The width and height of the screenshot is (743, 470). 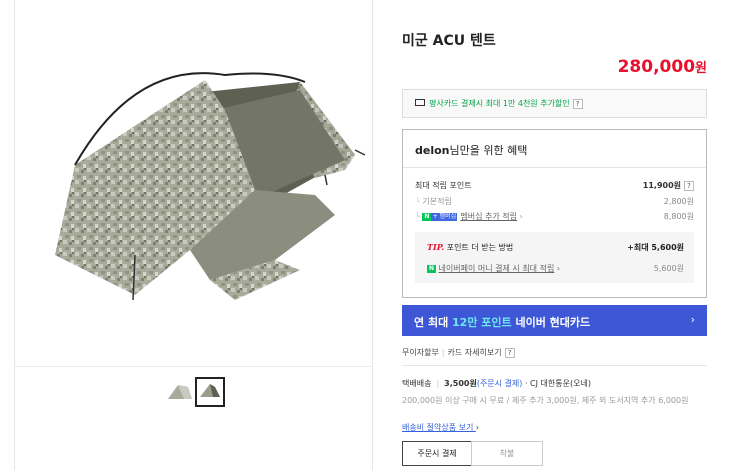 I want to click on max-points-label: 최대 적립 포인트, so click(x=443, y=185).